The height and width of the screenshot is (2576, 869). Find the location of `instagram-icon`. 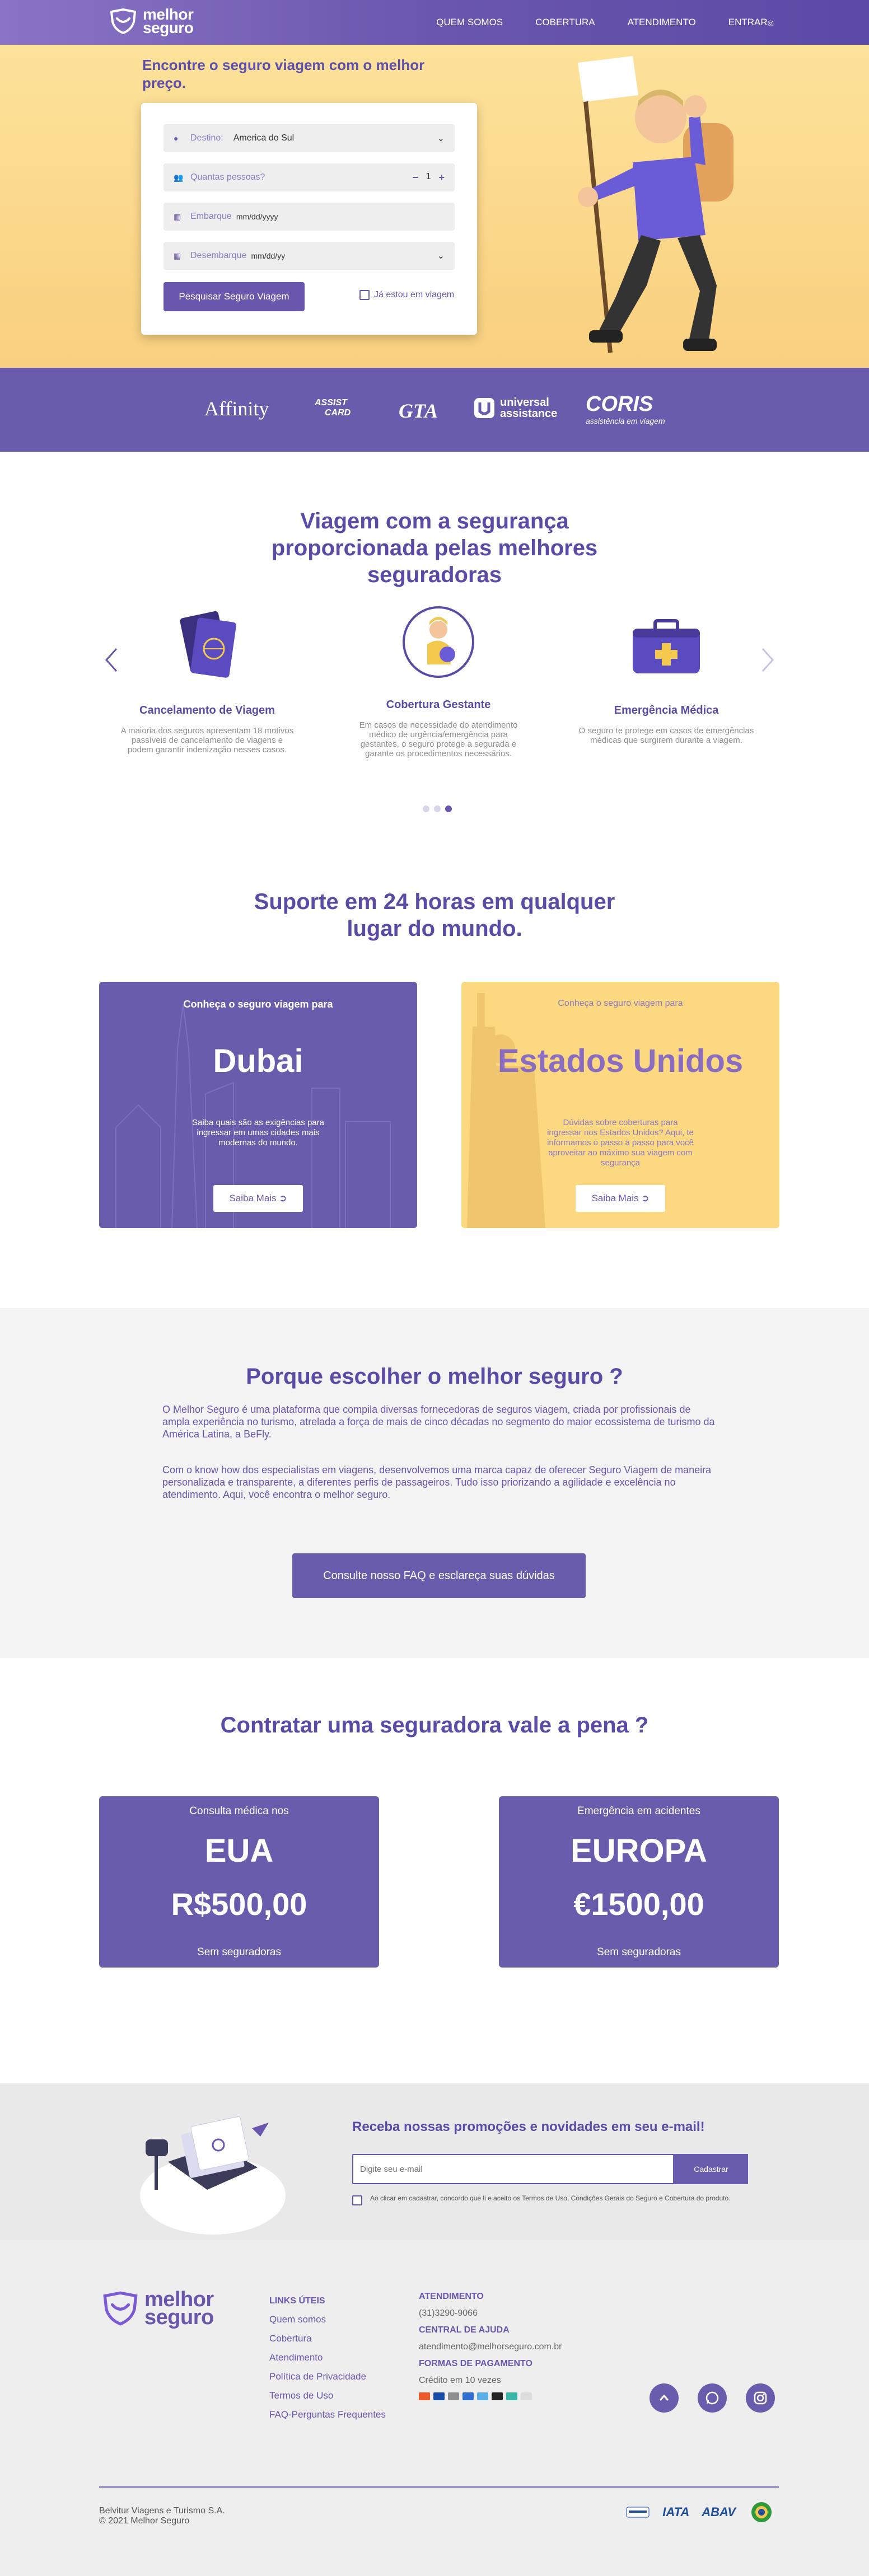

instagram-icon is located at coordinates (760, 2398).